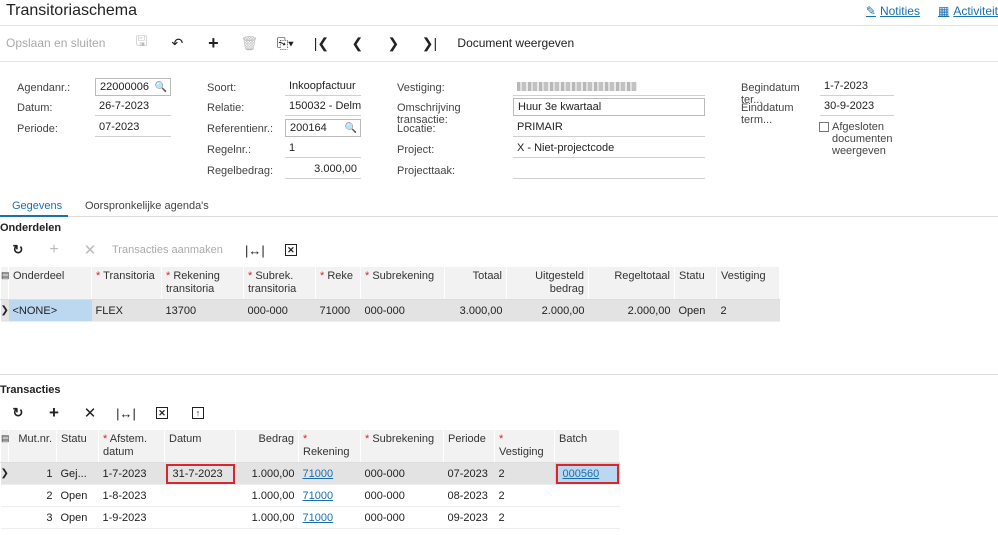 The width and height of the screenshot is (998, 535). I want to click on column-header: * Transitoria, so click(126, 283).